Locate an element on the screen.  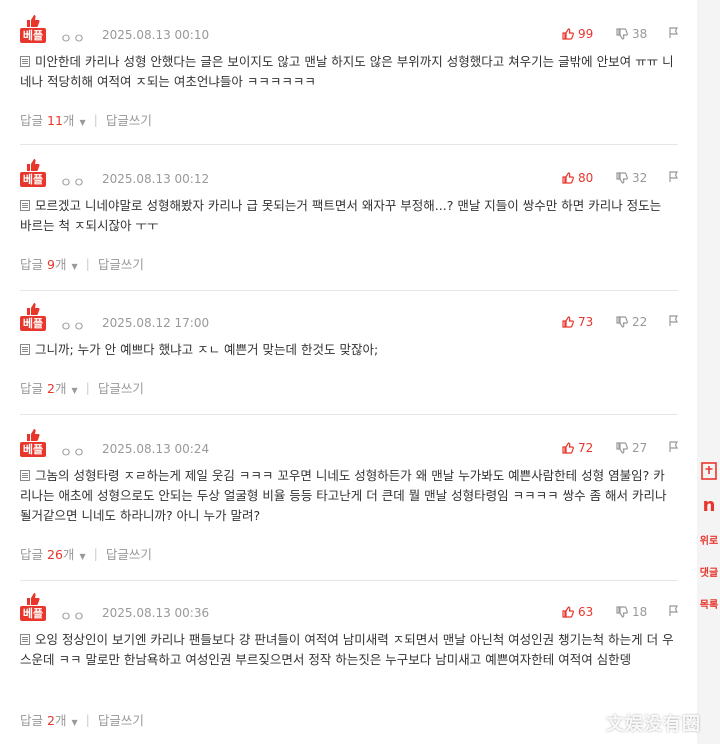
nate-button: n is located at coordinates (709, 505).